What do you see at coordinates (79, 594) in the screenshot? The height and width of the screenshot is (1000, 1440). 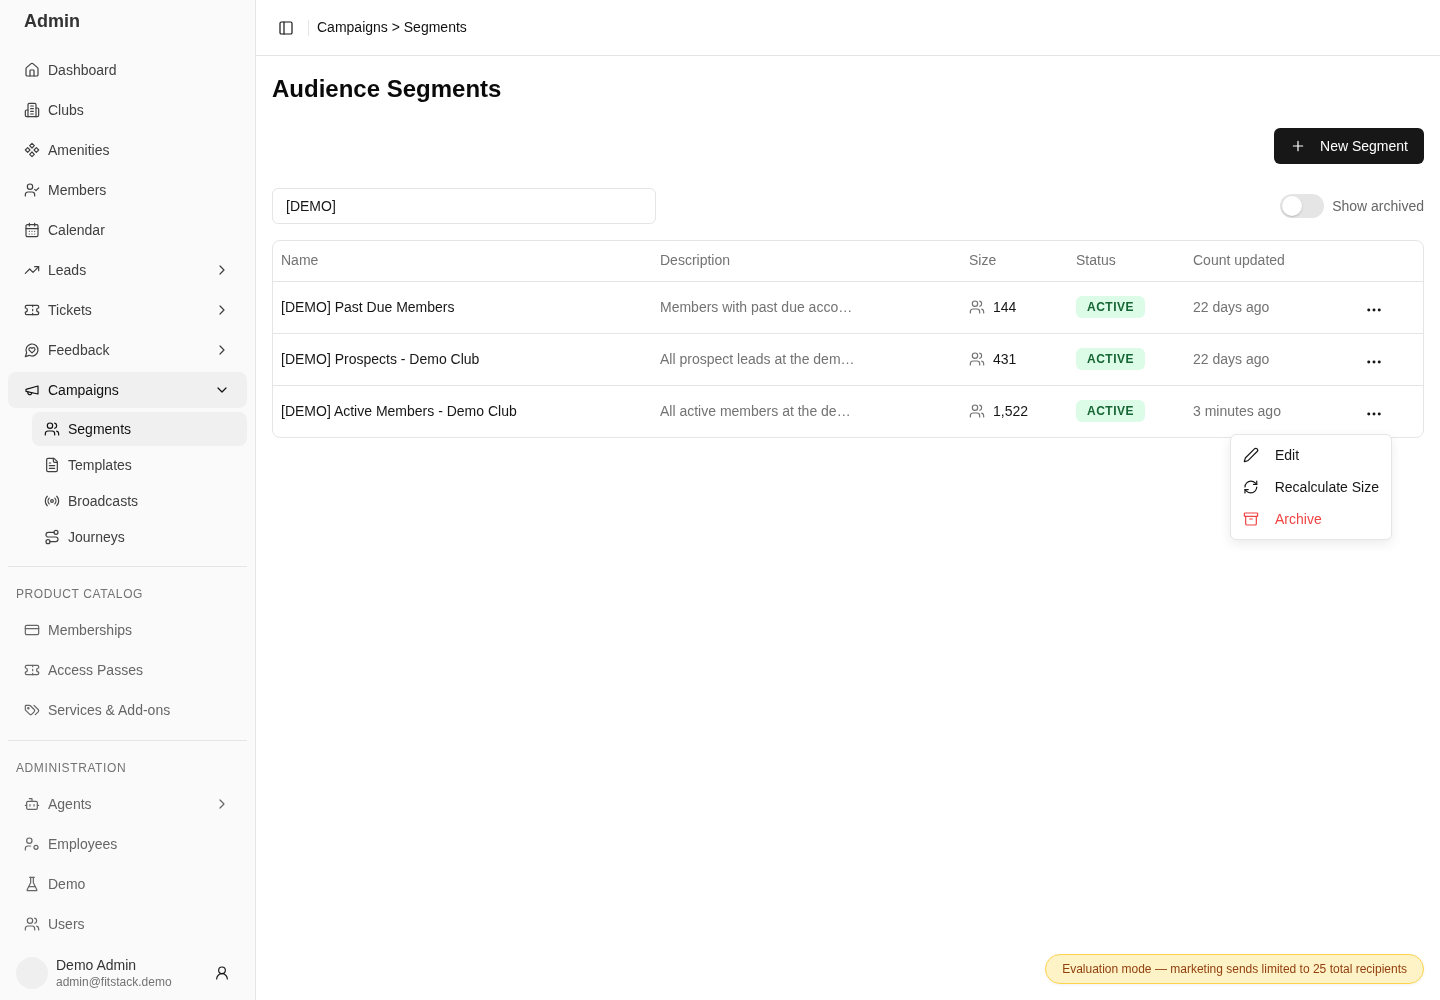 I see `section-label: PRODUCT CATALOG` at bounding box center [79, 594].